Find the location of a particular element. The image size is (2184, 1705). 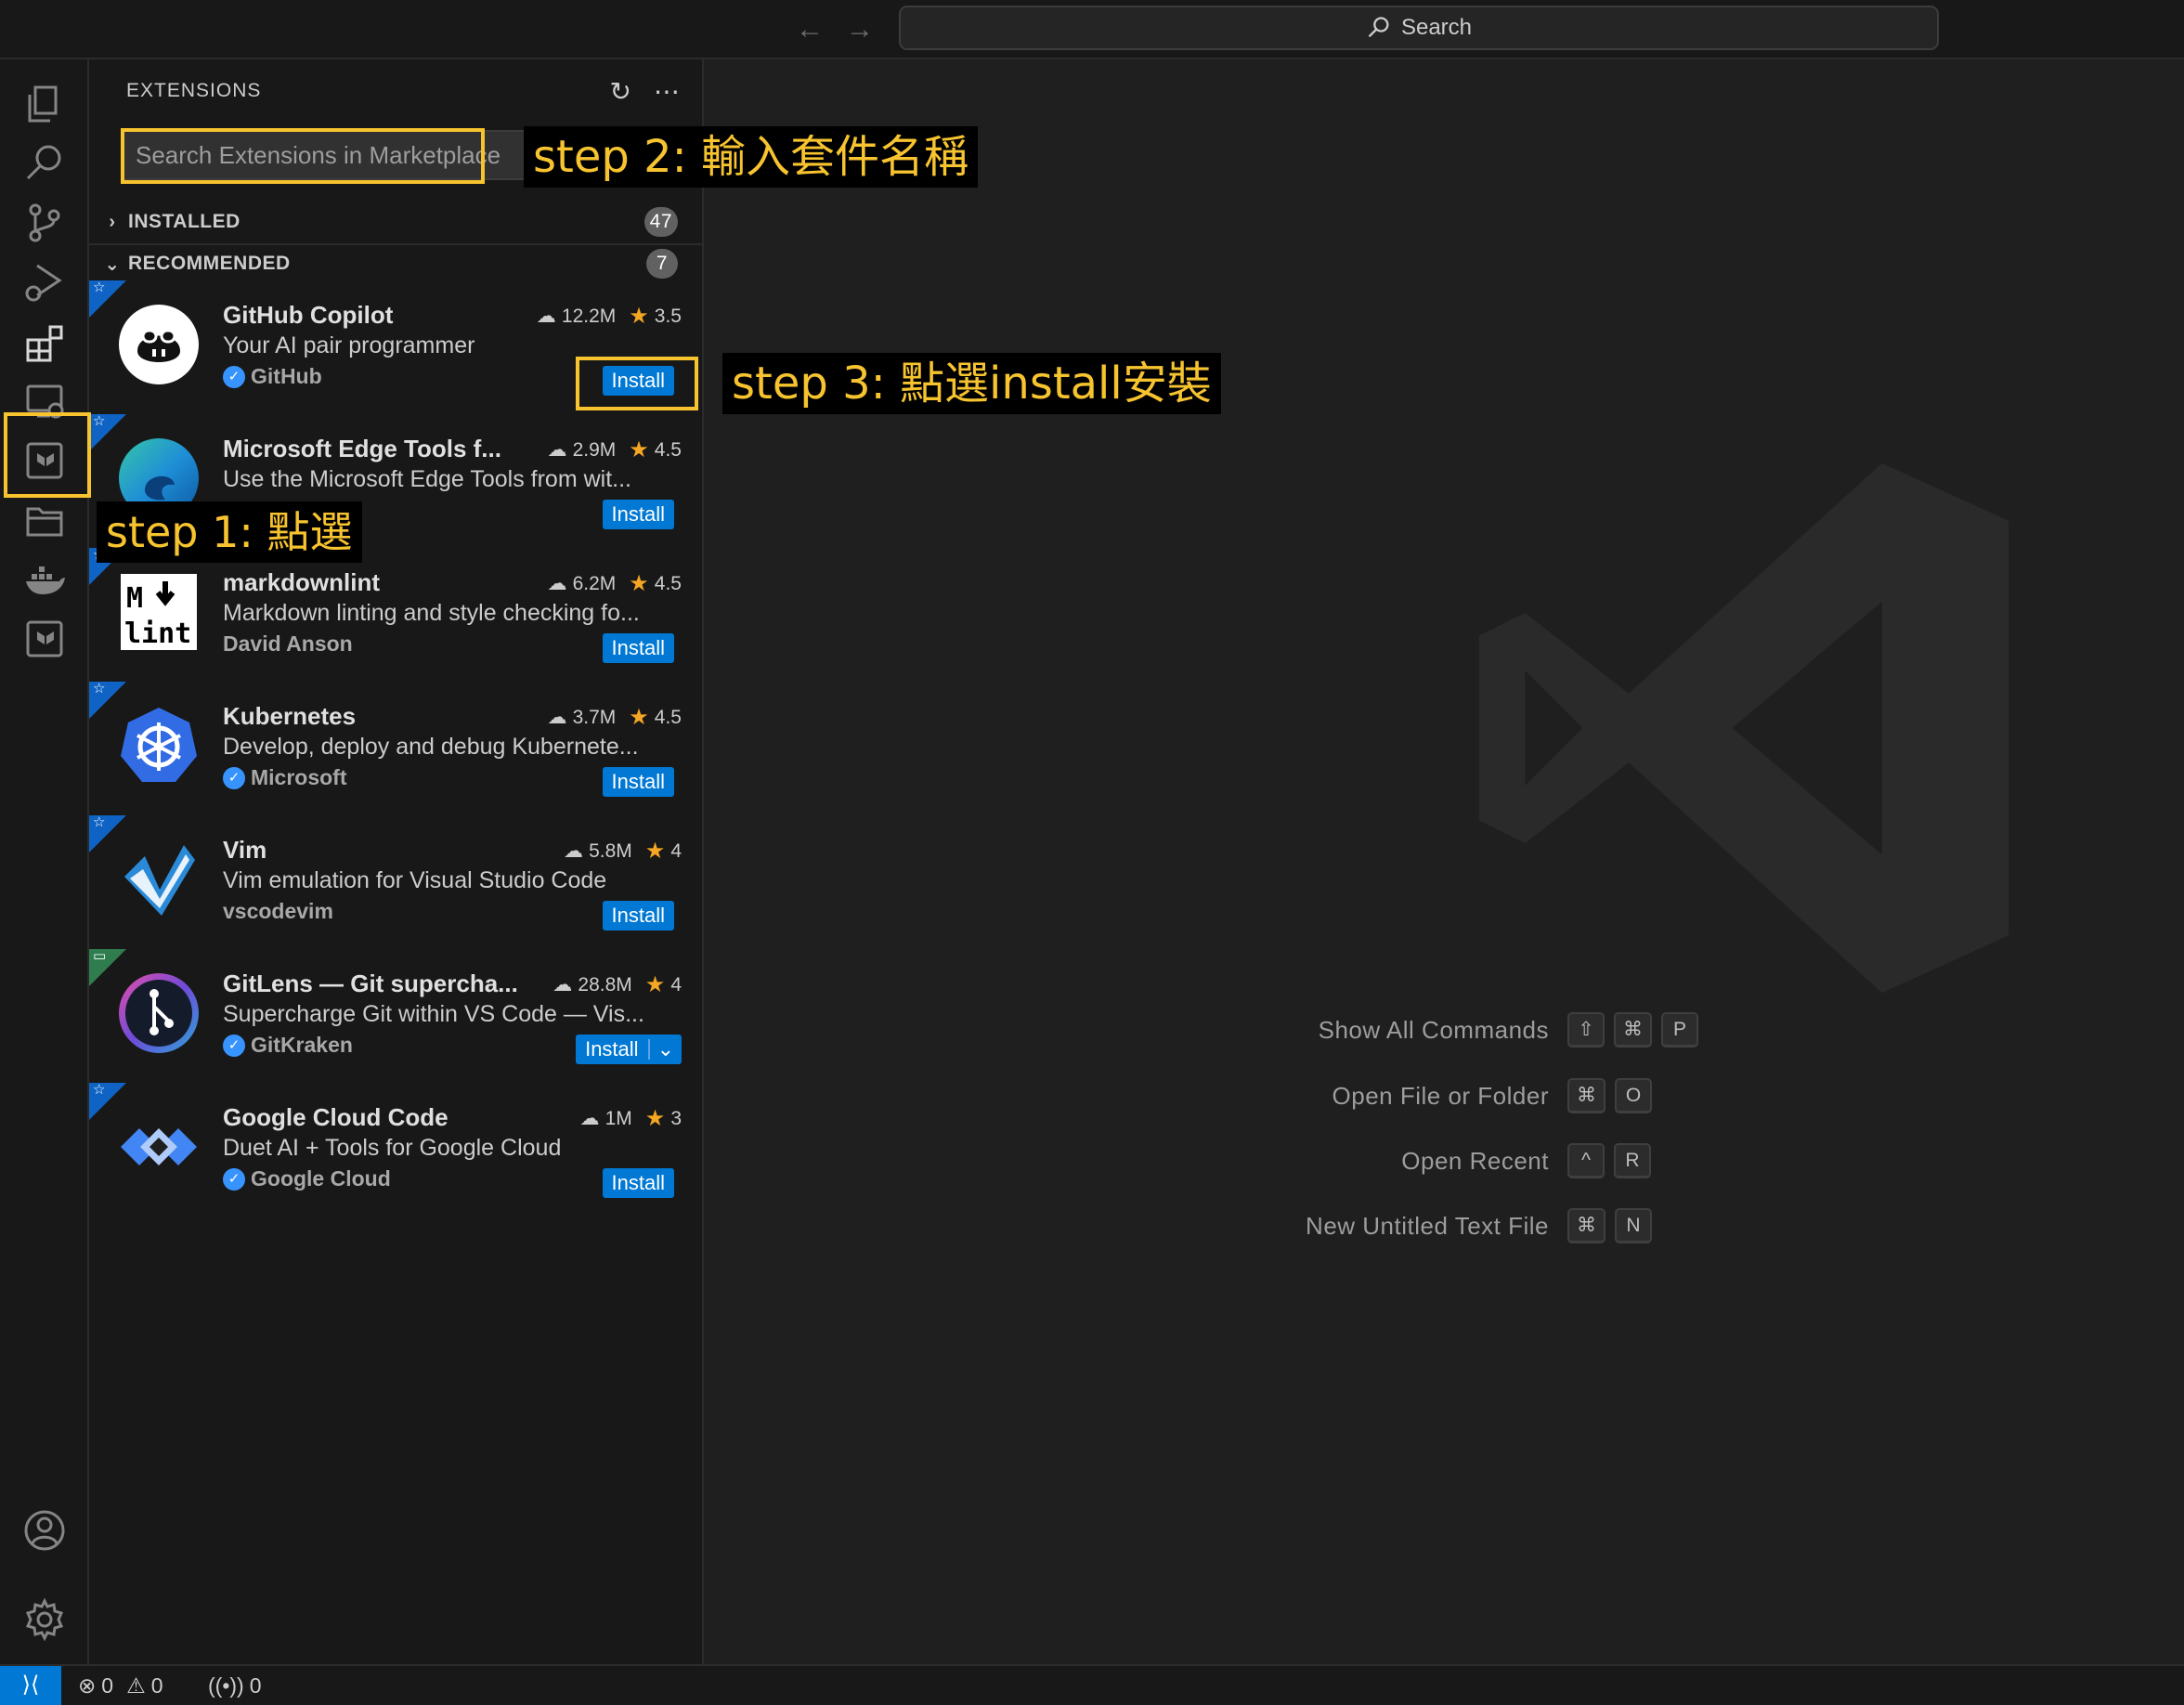

key-r: R is located at coordinates (1632, 1160).